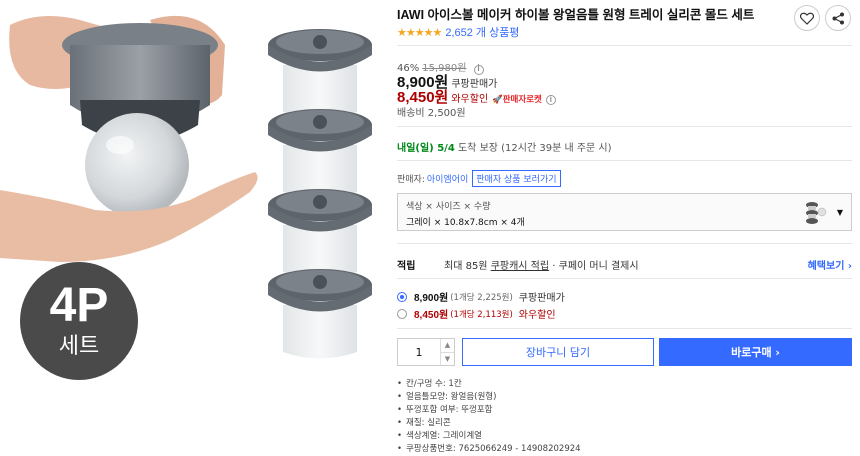 The image size is (860, 456). I want to click on seller-row: 판매자: 아이엠어이 판매자 상품 보러가기, so click(479, 178).